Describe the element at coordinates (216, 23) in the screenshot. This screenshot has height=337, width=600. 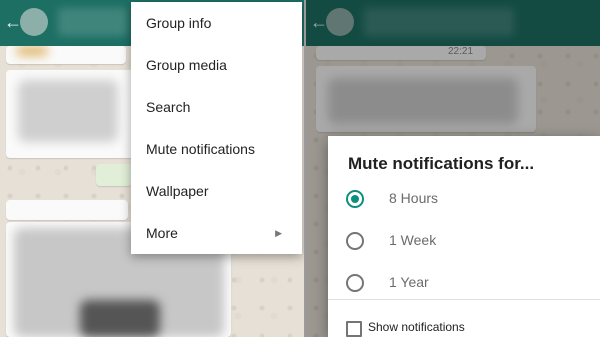
I see `menu-item-group-info: Group info` at that location.